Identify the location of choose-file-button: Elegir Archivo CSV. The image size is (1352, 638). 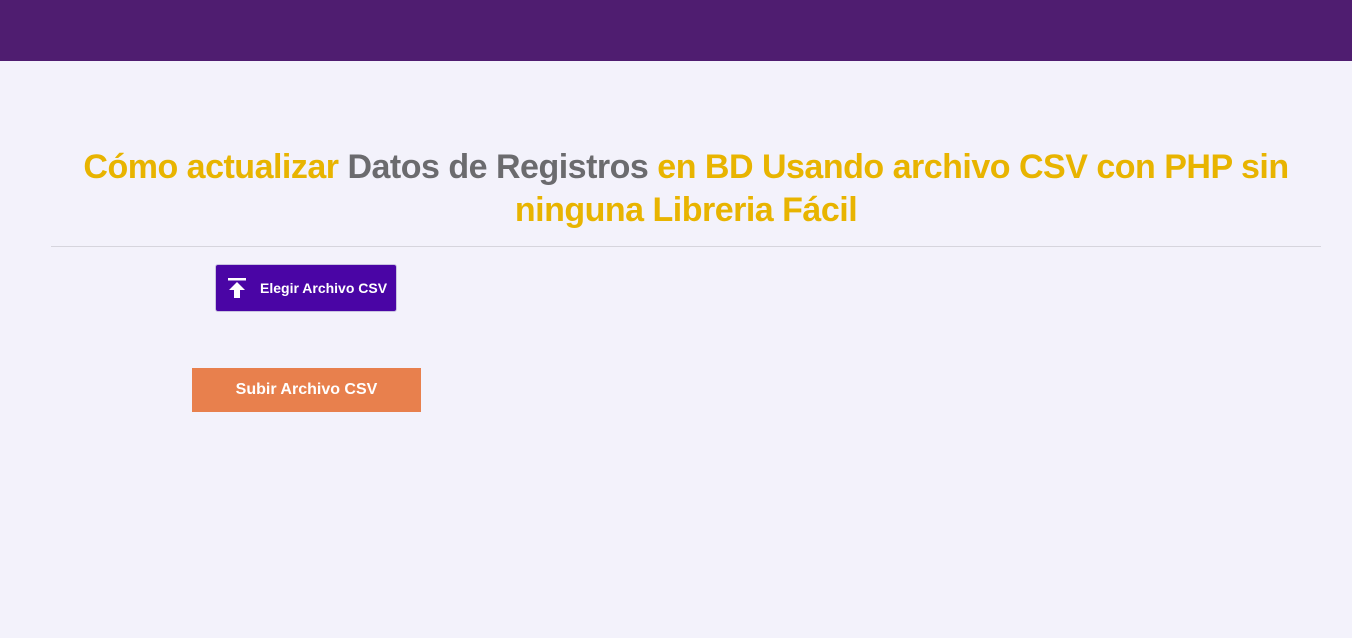
(306, 288).